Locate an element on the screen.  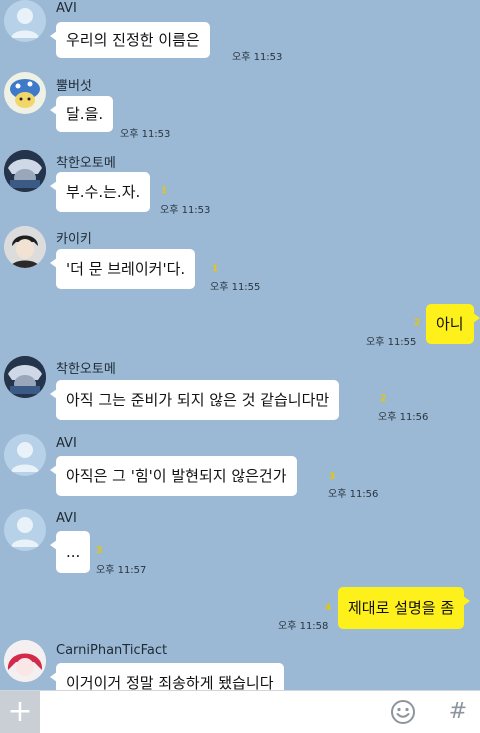
message-time: 오후 11:57 is located at coordinates (121, 570).